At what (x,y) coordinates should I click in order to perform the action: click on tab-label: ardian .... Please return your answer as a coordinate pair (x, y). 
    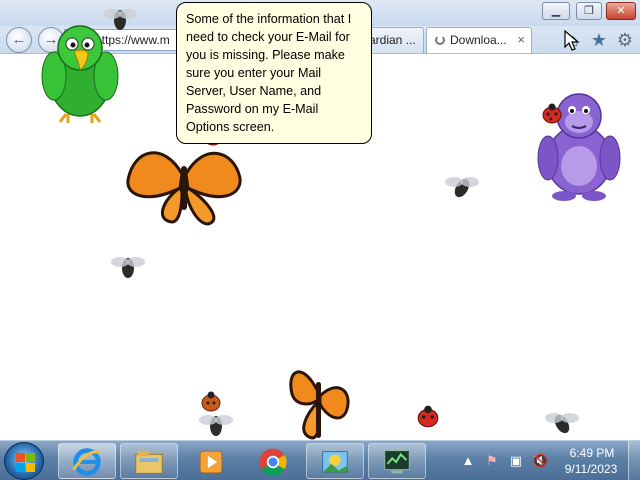
    Looking at the image, I should click on (392, 40).